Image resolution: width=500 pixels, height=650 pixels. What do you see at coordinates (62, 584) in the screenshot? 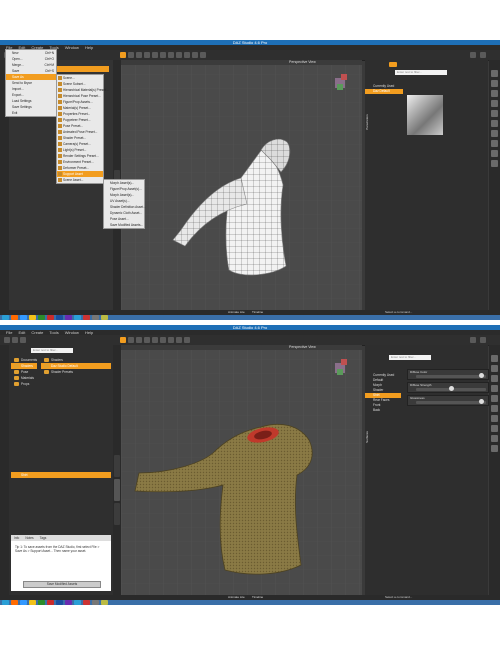
I see `save-modified-assets-button: Save Modified Assets` at bounding box center [62, 584].